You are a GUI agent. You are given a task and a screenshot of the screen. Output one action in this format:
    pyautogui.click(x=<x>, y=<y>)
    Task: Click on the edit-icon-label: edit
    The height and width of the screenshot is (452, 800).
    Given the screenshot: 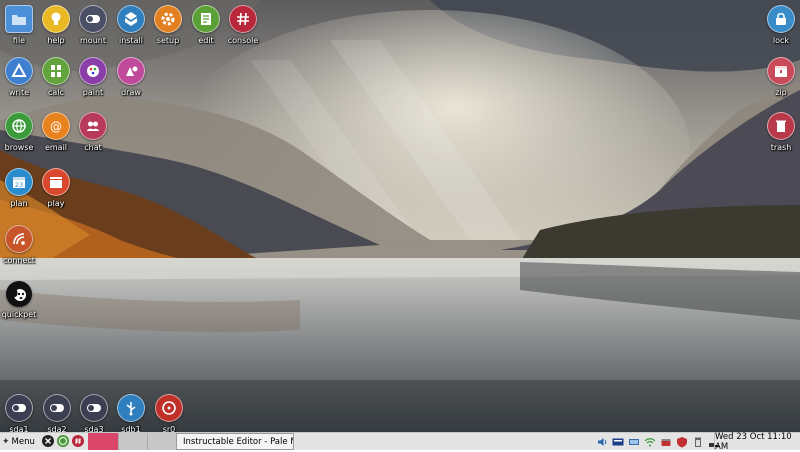 What is the action you would take?
    pyautogui.click(x=206, y=40)
    